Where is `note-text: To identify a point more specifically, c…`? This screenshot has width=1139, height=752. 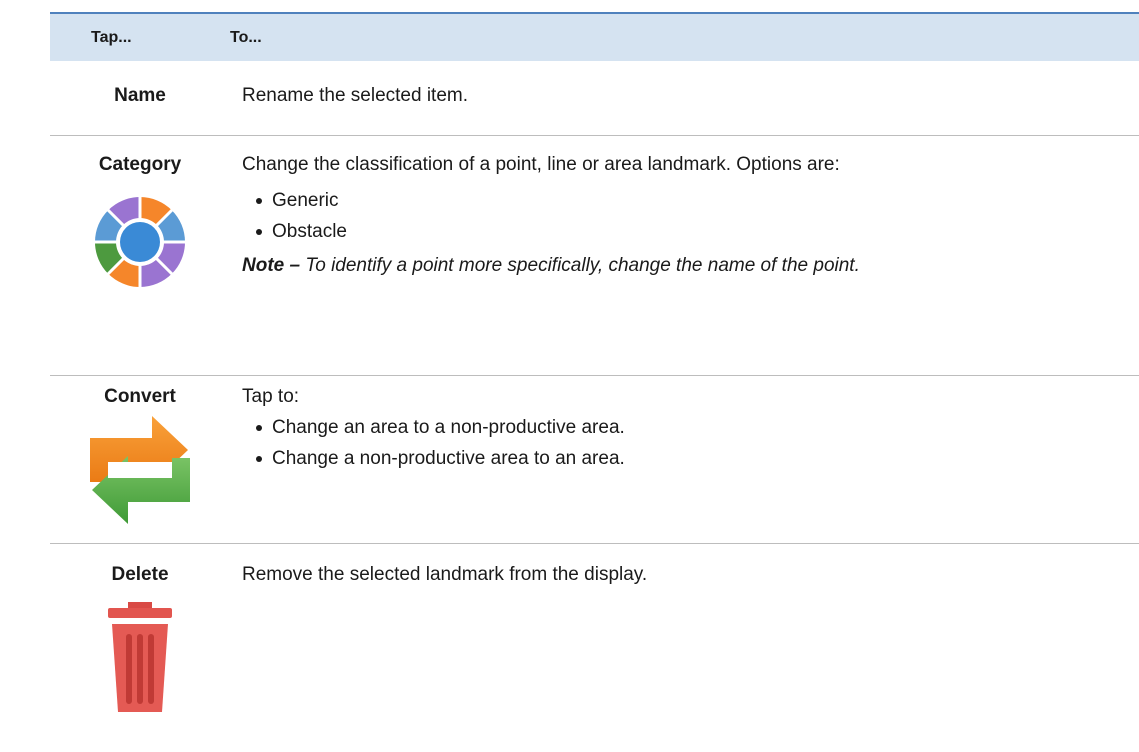 note-text: To identify a point more specifically, c… is located at coordinates (580, 265).